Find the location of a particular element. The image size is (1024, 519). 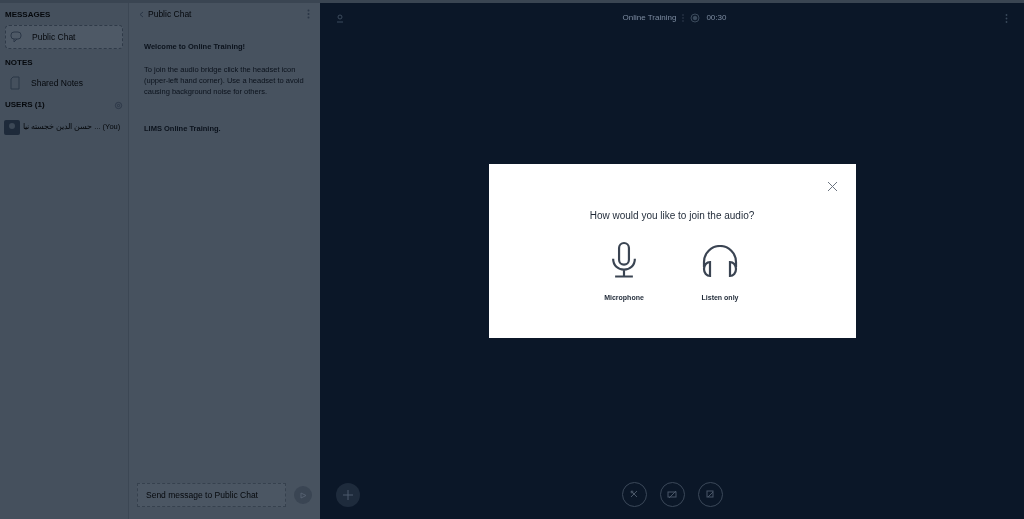

section-heading: USERS (1) is located at coordinates (25, 105).